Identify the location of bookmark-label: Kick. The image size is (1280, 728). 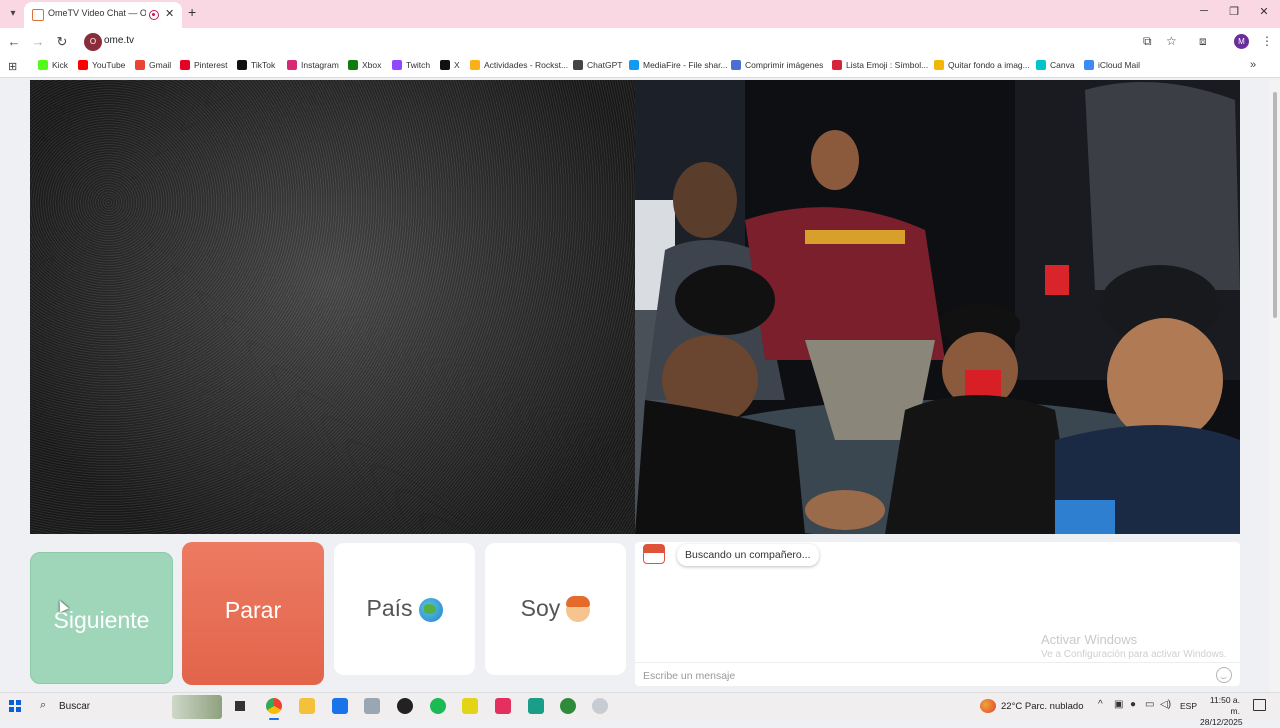
(60, 65).